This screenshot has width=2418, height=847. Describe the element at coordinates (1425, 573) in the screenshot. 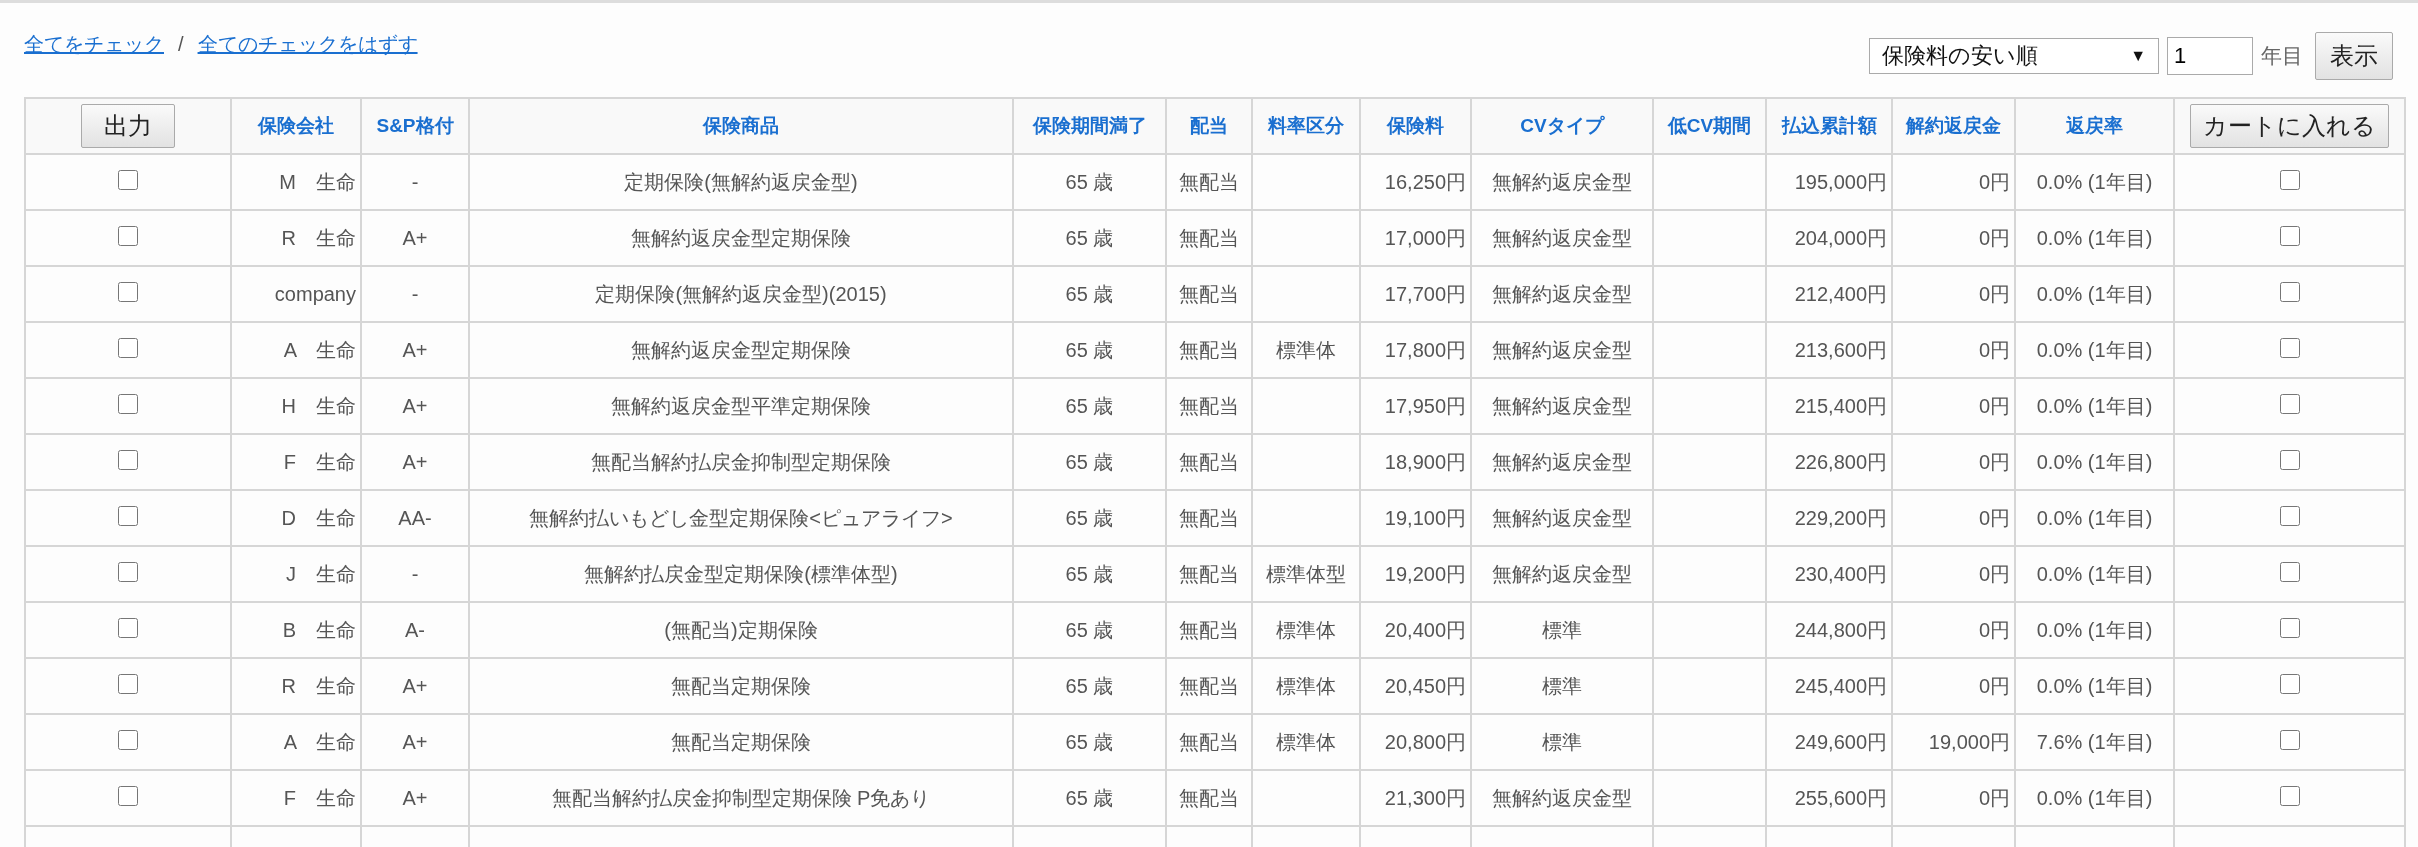

I see `table-cell: 19,200円` at that location.